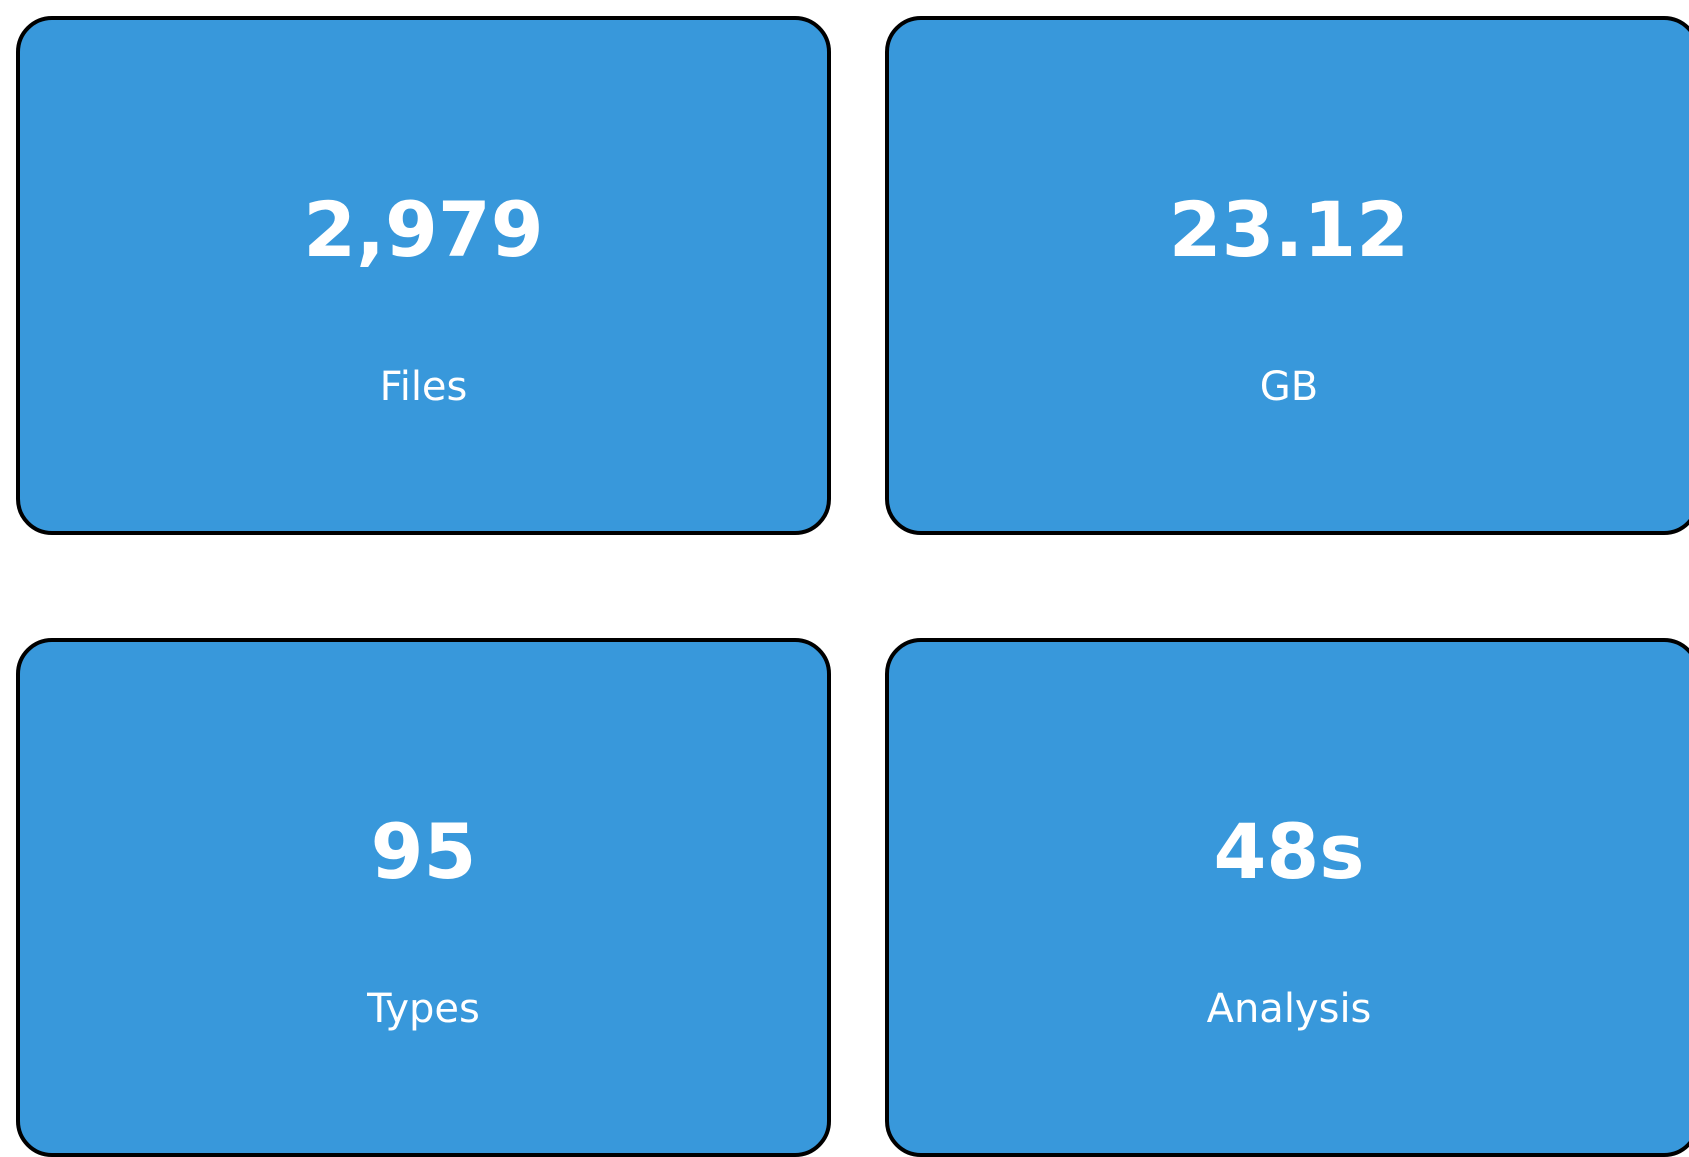  What do you see at coordinates (1289, 229) in the screenshot?
I see `stat-value: 23.12` at bounding box center [1289, 229].